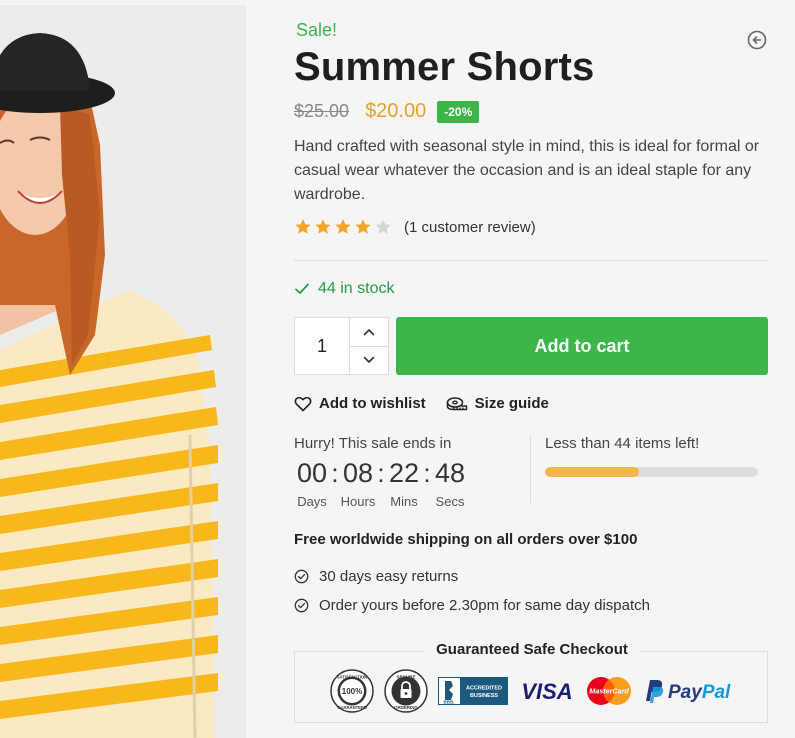  I want to click on stock-progress-block: Less than 44 items left!, so click(652, 456).